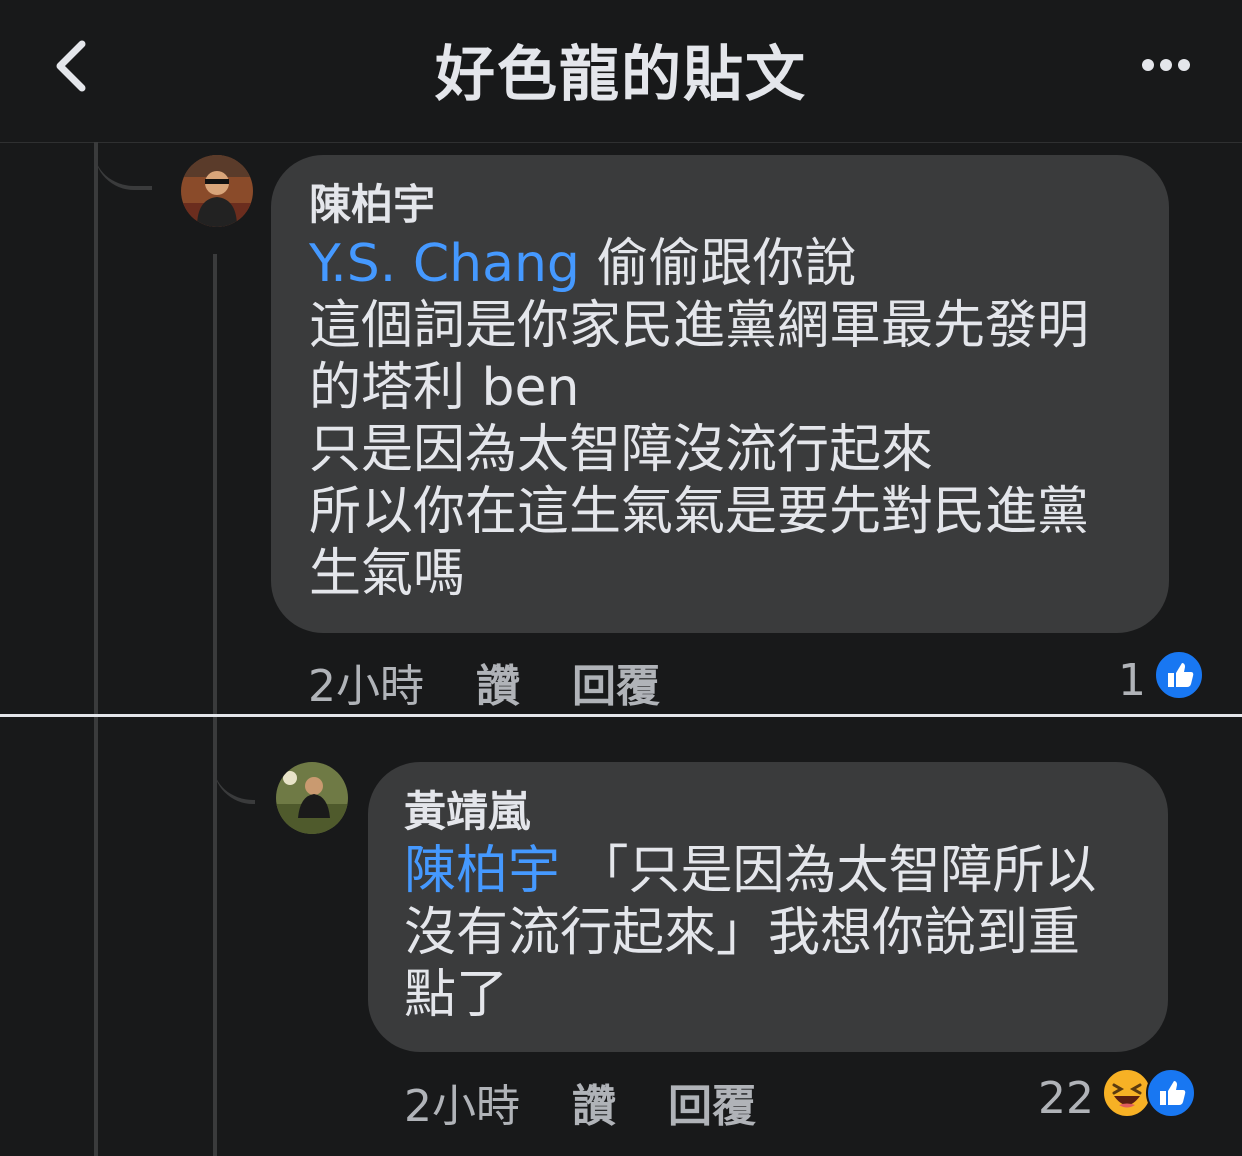 The image size is (1242, 1156). I want to click on comment-author: 黃靖嵐, so click(771, 812).